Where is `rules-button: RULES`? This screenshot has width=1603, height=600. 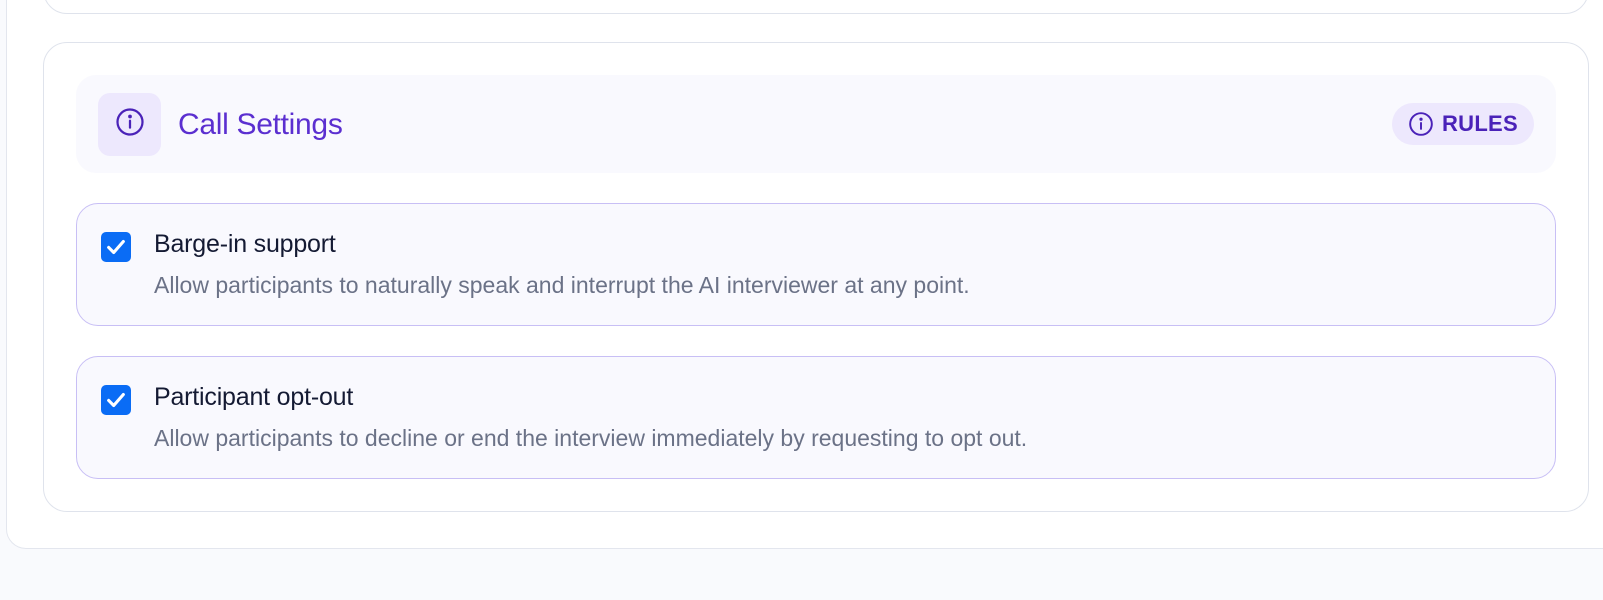
rules-button: RULES is located at coordinates (1462, 124).